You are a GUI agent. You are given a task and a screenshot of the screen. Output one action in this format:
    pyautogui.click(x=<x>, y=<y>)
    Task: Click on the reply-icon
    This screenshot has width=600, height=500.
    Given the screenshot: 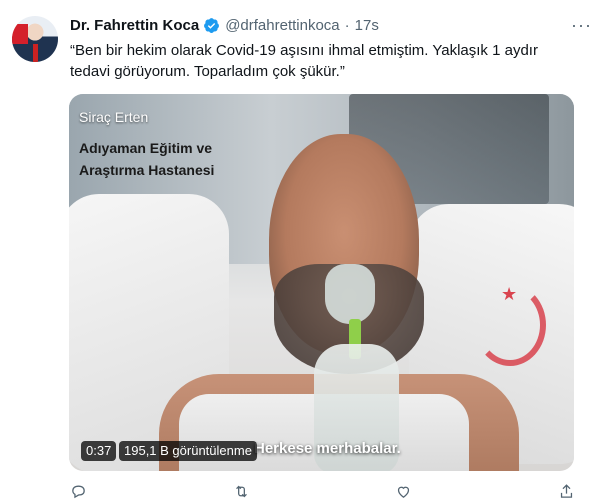 What is the action you would take?
    pyautogui.click(x=78, y=491)
    